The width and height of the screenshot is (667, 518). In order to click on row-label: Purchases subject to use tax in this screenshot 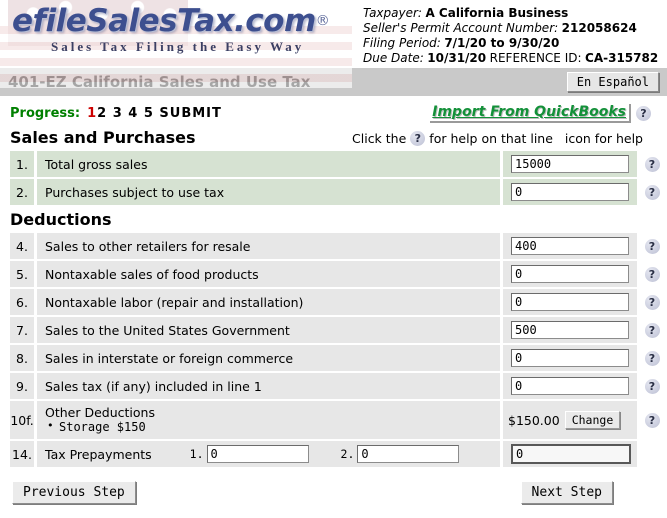, I will do `click(268, 192)`.